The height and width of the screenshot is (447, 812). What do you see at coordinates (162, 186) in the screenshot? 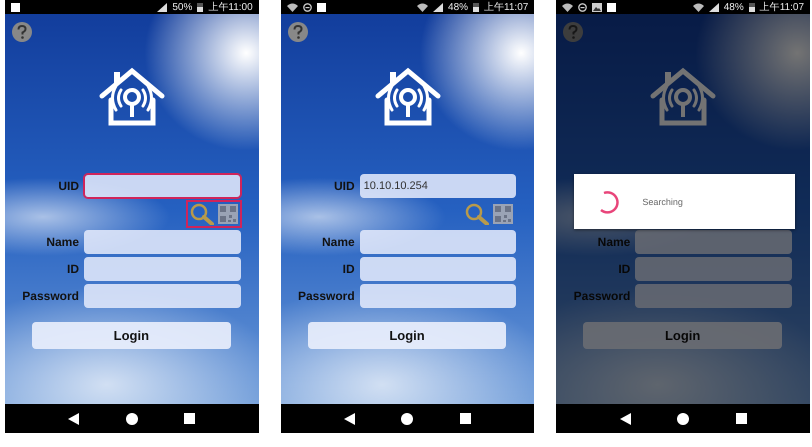
I see `uid-input-field` at bounding box center [162, 186].